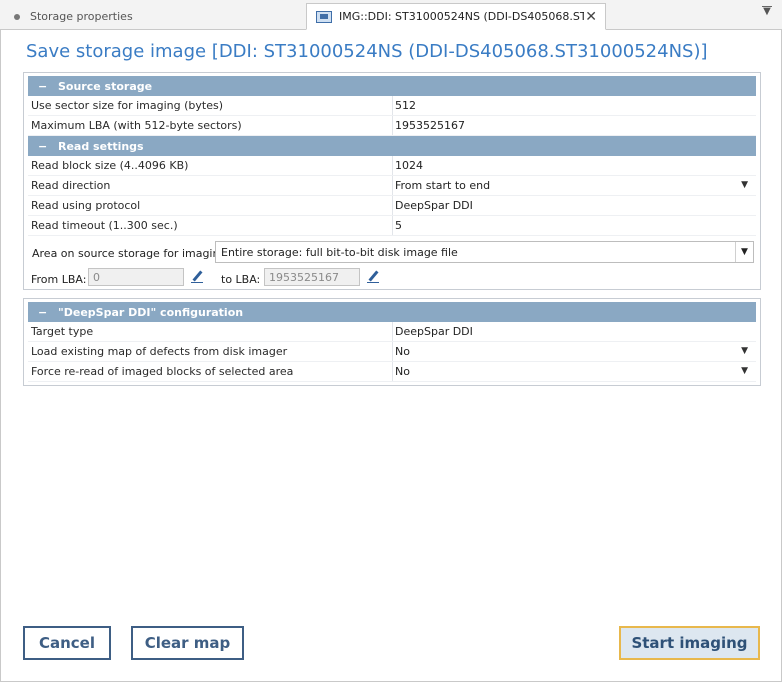  I want to click on property-value: 5, so click(574, 225).